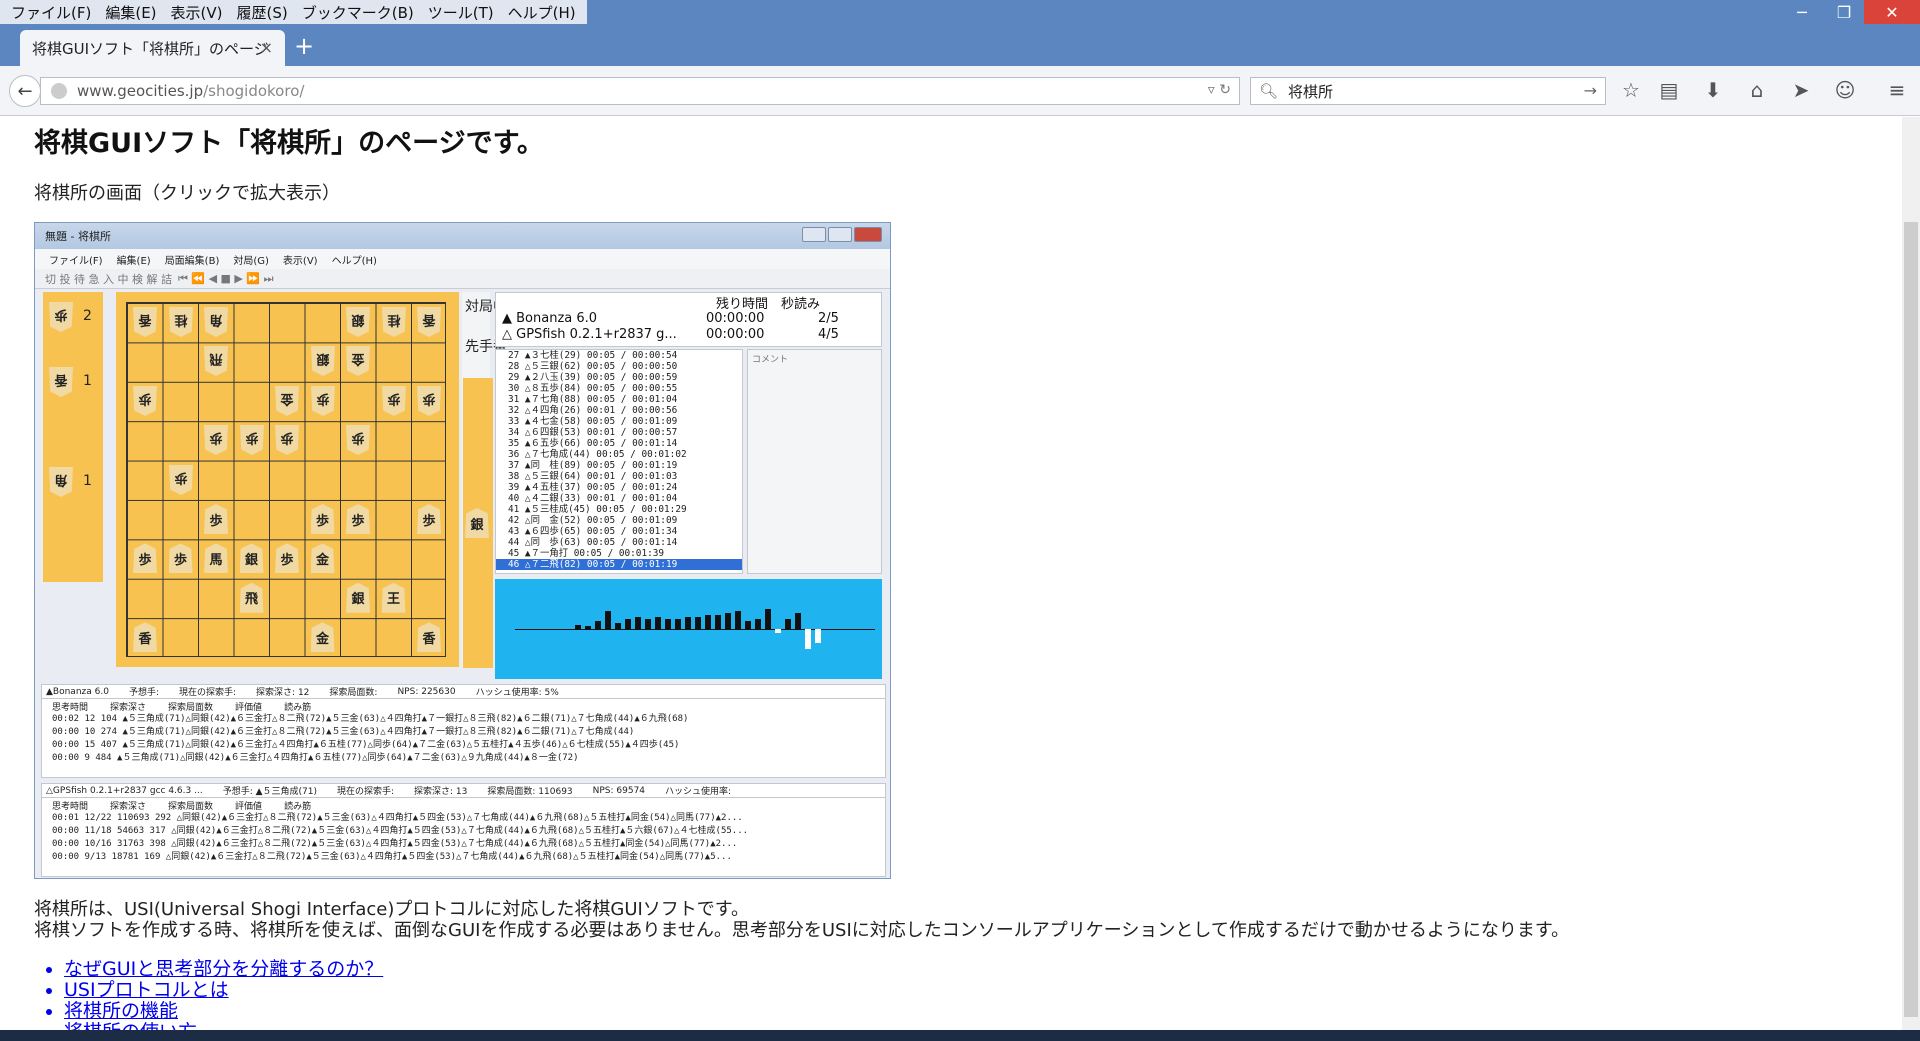  Describe the element at coordinates (619, 366) in the screenshot. I see `move-row: 28 △５三銀(62) 00:05 / 00:00:50` at that location.